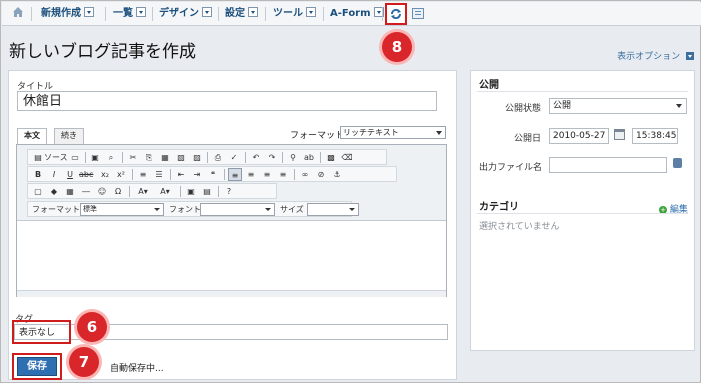 The image size is (701, 383). What do you see at coordinates (185, 14) in the screenshot?
I see `menu-design: デザイン` at bounding box center [185, 14].